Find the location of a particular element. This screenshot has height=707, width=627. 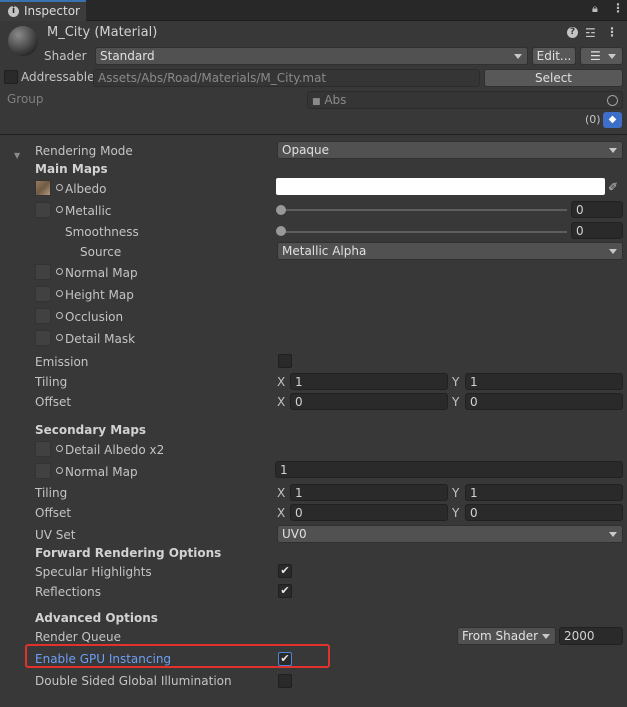

secondary-tiling-y-field: 1 is located at coordinates (544, 492).